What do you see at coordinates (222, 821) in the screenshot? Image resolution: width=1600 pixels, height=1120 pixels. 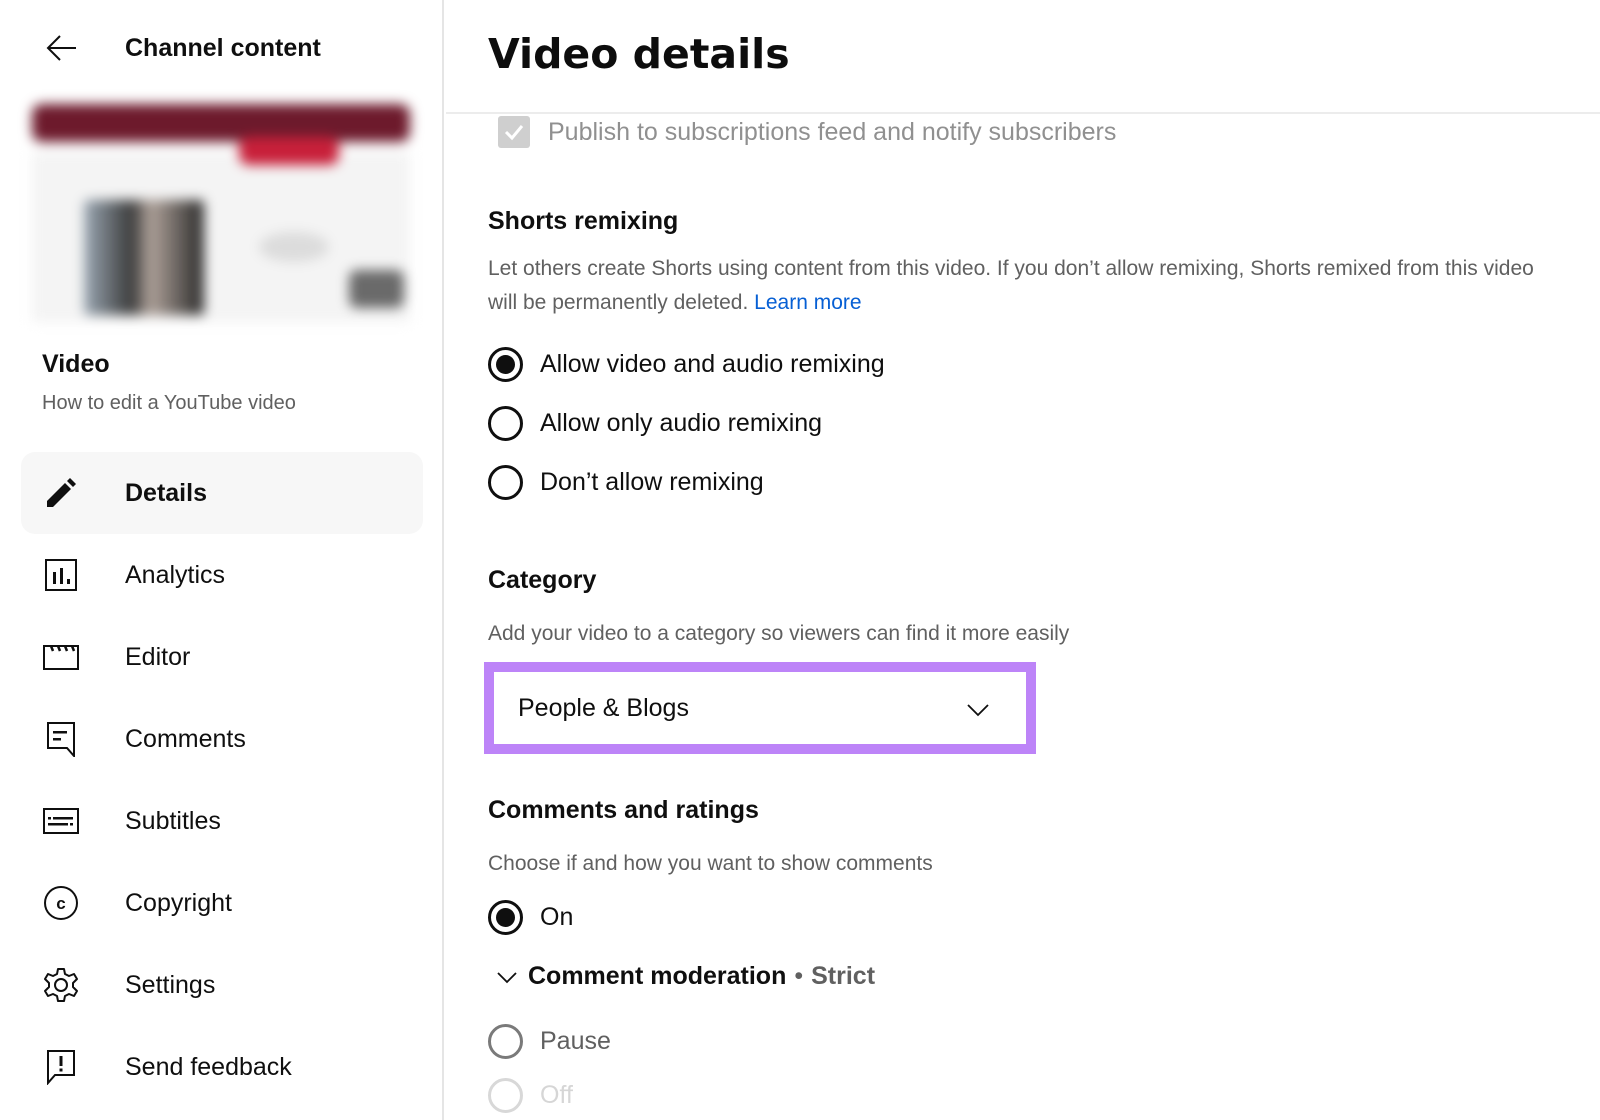 I see `sidebar-item-subtitles: Subtitles` at bounding box center [222, 821].